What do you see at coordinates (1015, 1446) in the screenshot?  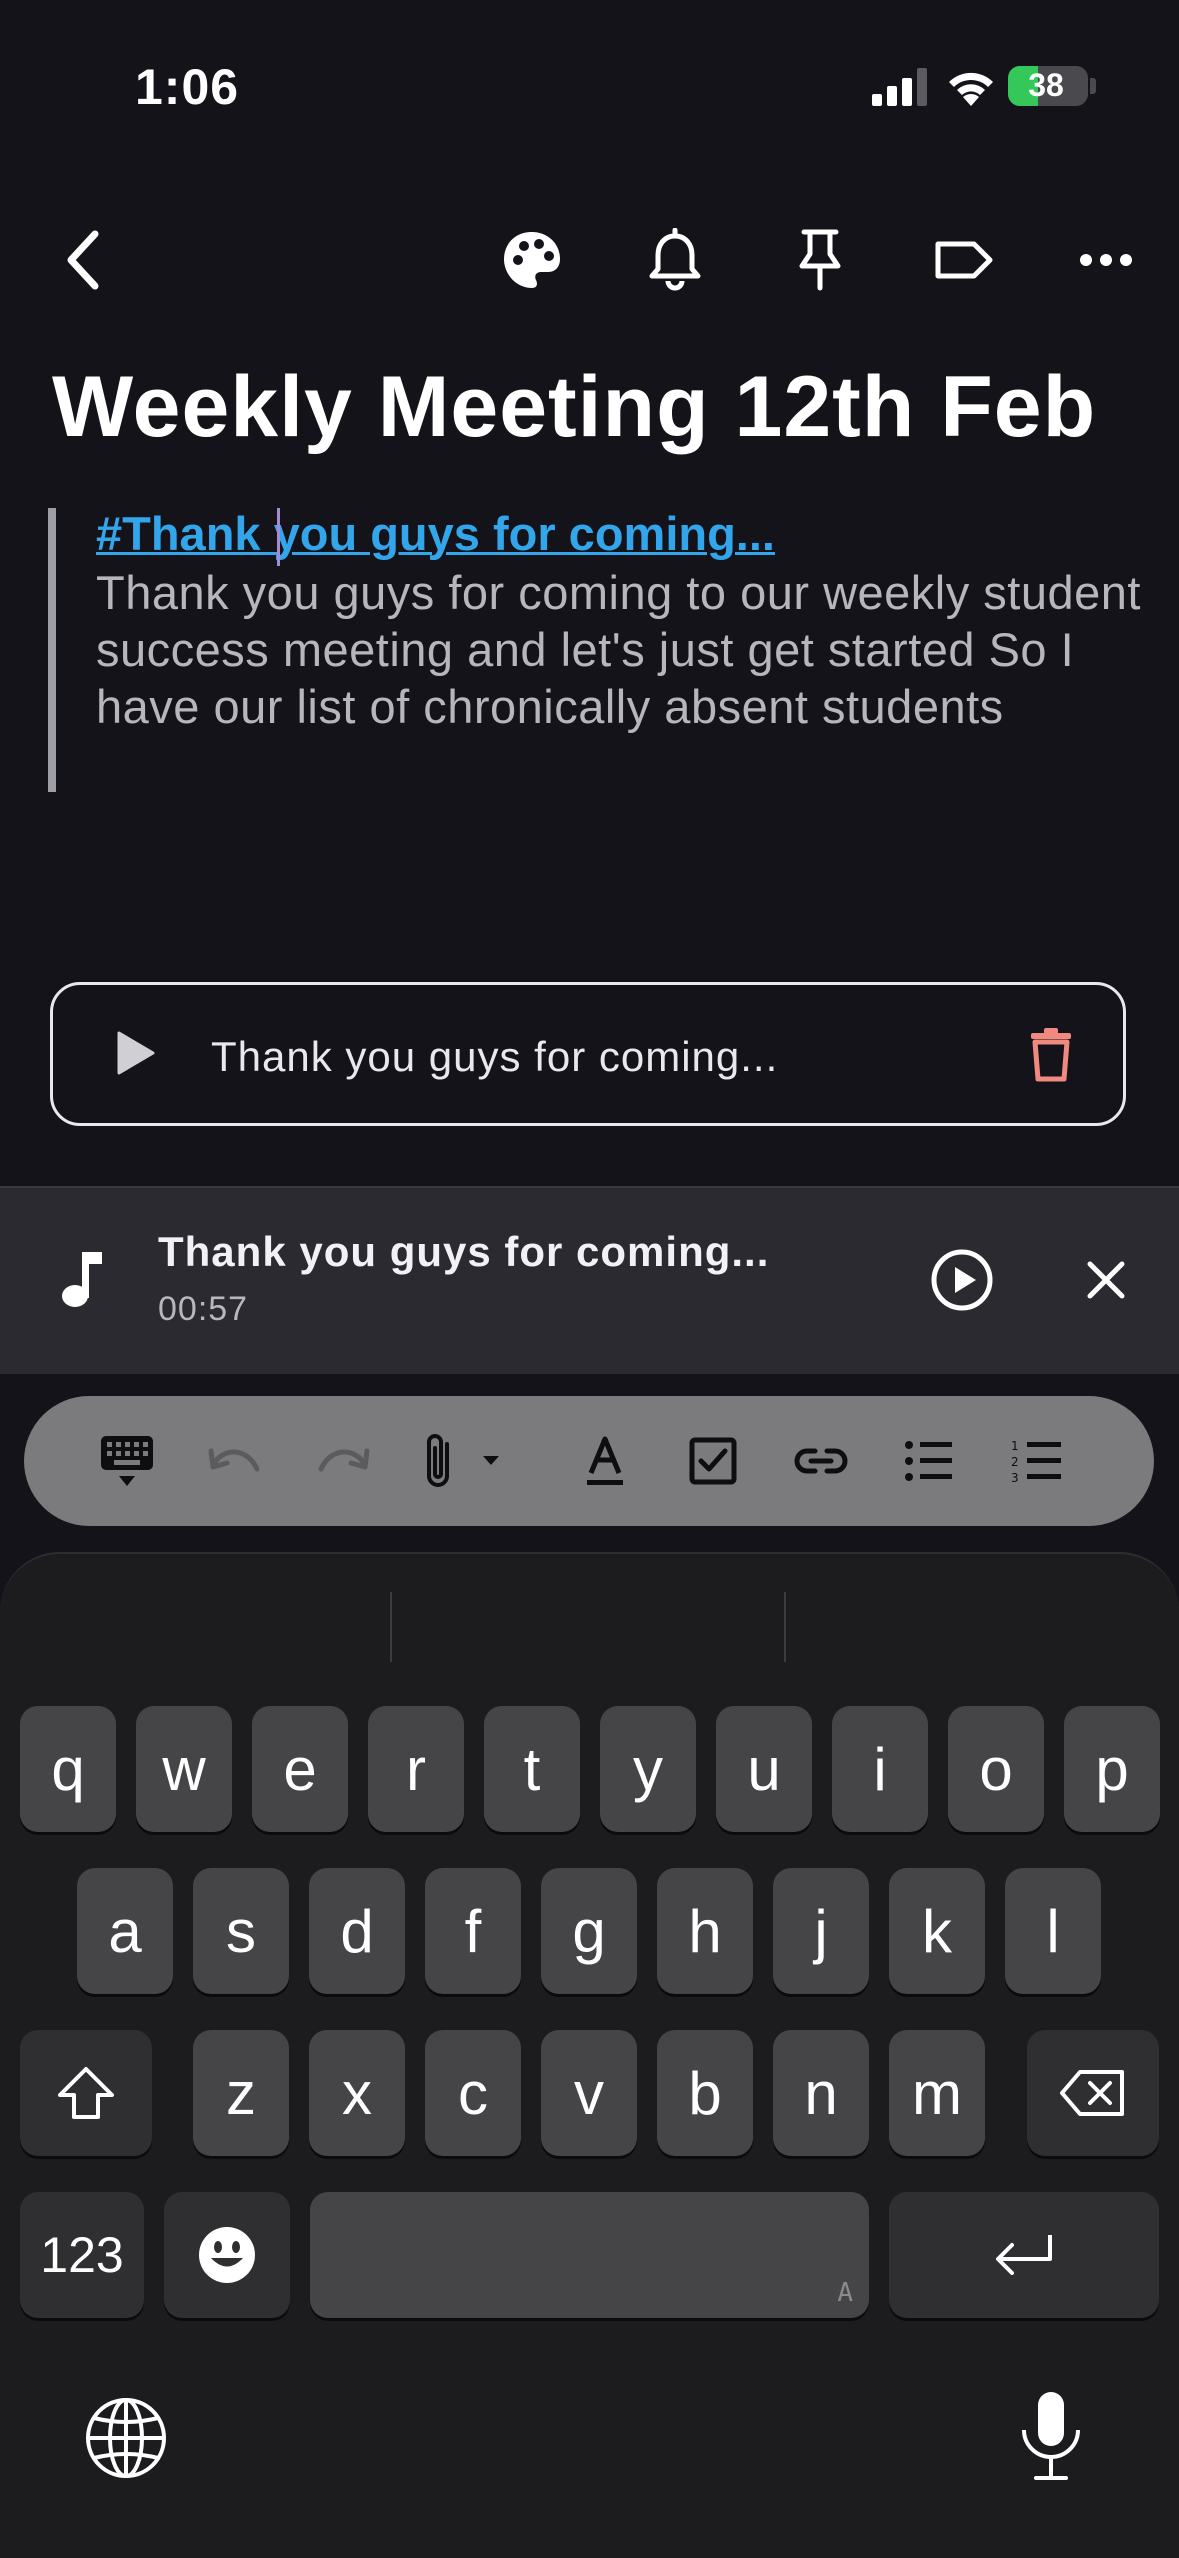 I see `svg-text: 1` at bounding box center [1015, 1446].